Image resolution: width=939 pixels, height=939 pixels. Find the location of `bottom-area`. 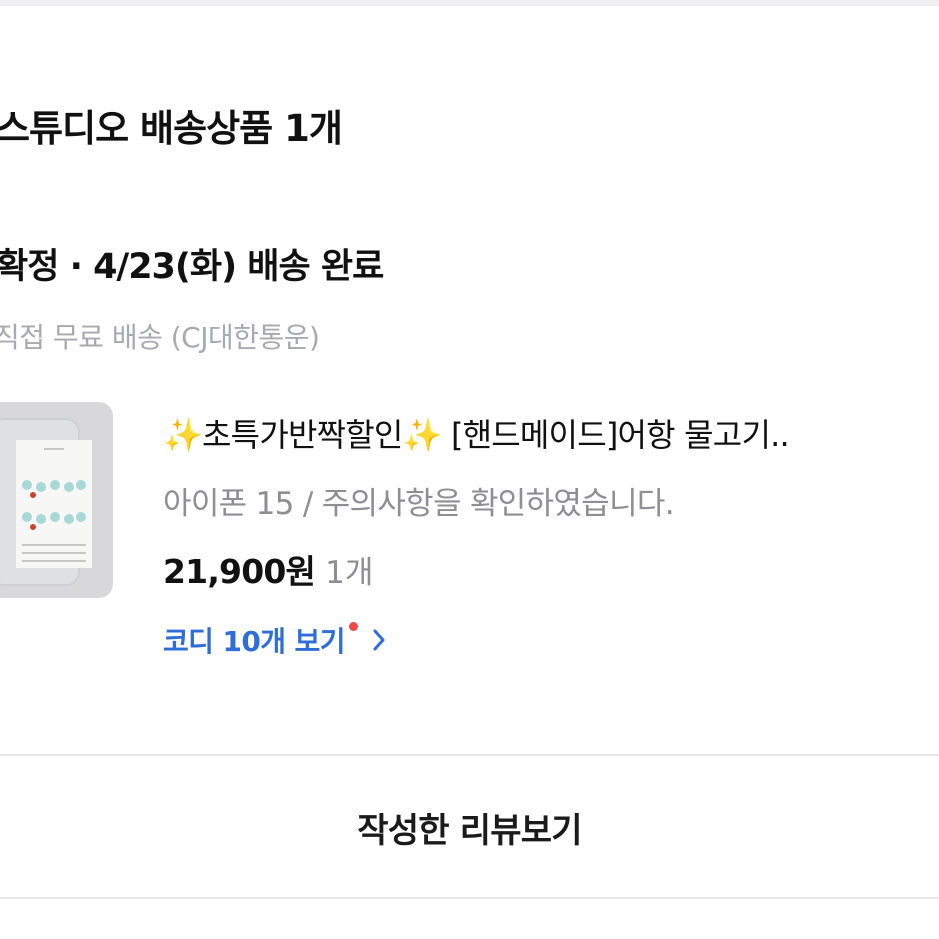

bottom-area is located at coordinates (469, 919).